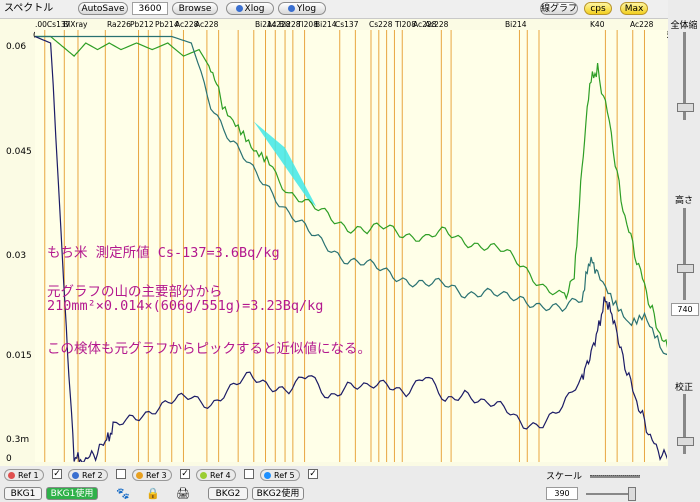 Image resolution: width=700 pixels, height=502 pixels. I want to click on ref1-button: Ref 1, so click(24, 475).